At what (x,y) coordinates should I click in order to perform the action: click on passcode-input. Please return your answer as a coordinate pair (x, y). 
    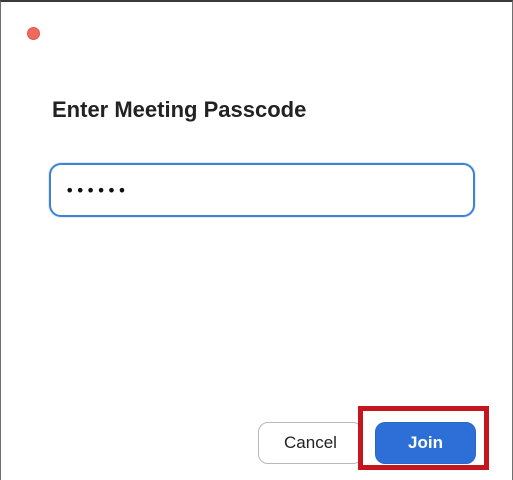
    Looking at the image, I should click on (260, 190).